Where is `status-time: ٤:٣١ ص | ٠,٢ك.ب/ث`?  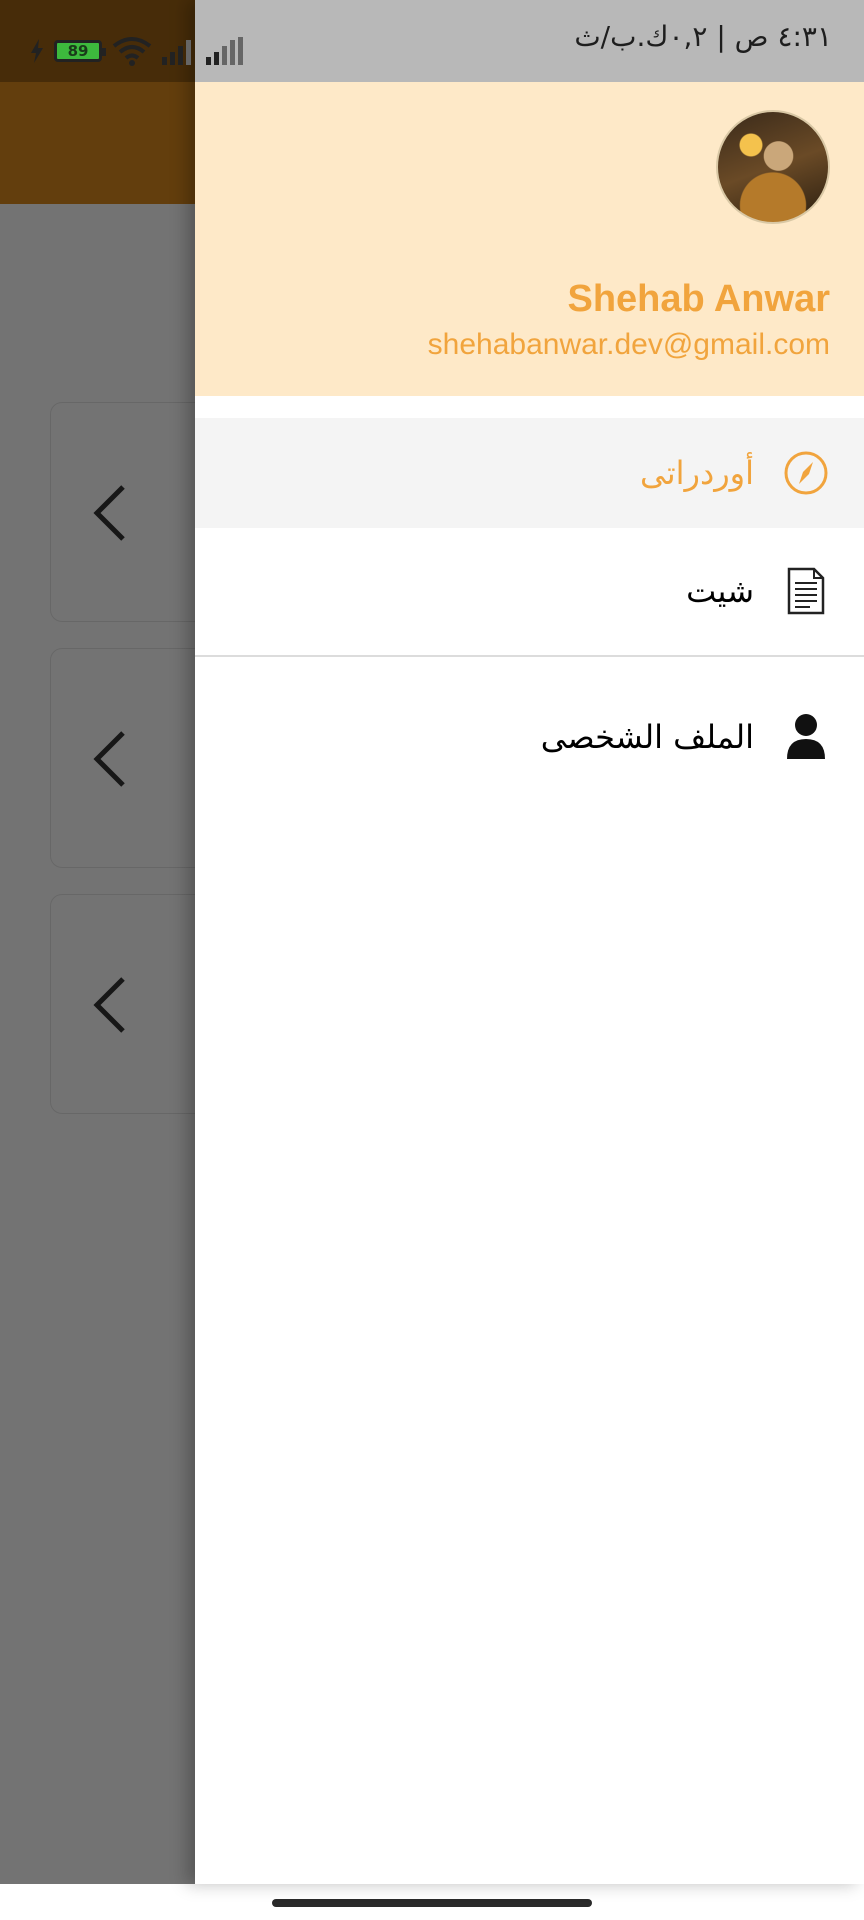
status-time: ٤:٣١ ص | ٠,٢ك.ب/ث is located at coordinates (703, 36).